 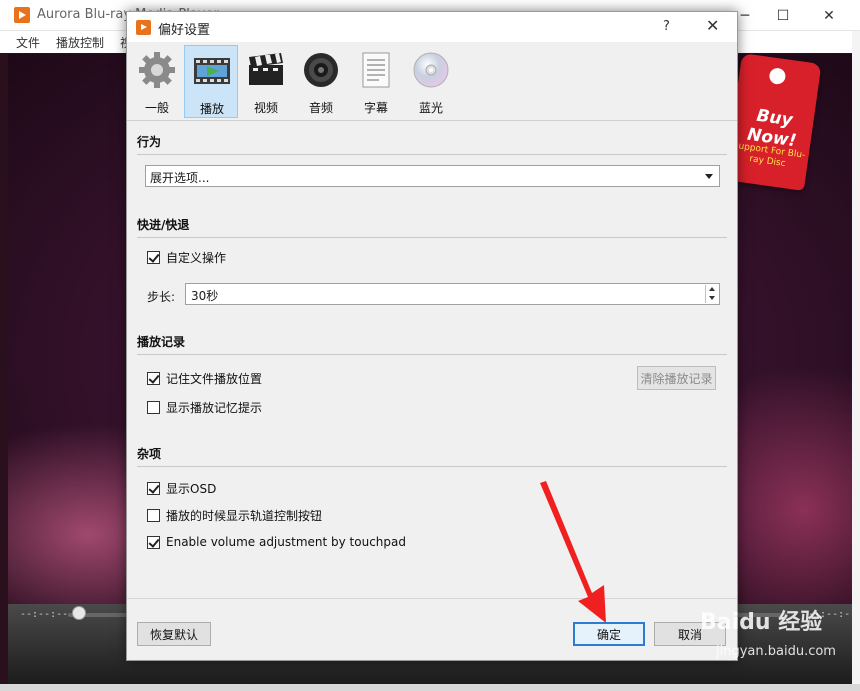 I want to click on checkbox-label: 播放的时候显示轨道控制按钮, so click(x=244, y=515).